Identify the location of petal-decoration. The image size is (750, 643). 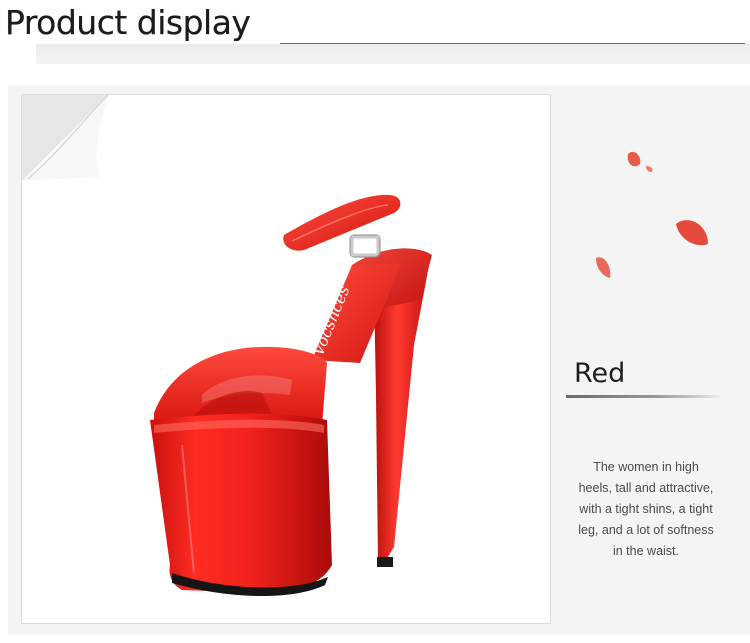
(652, 214).